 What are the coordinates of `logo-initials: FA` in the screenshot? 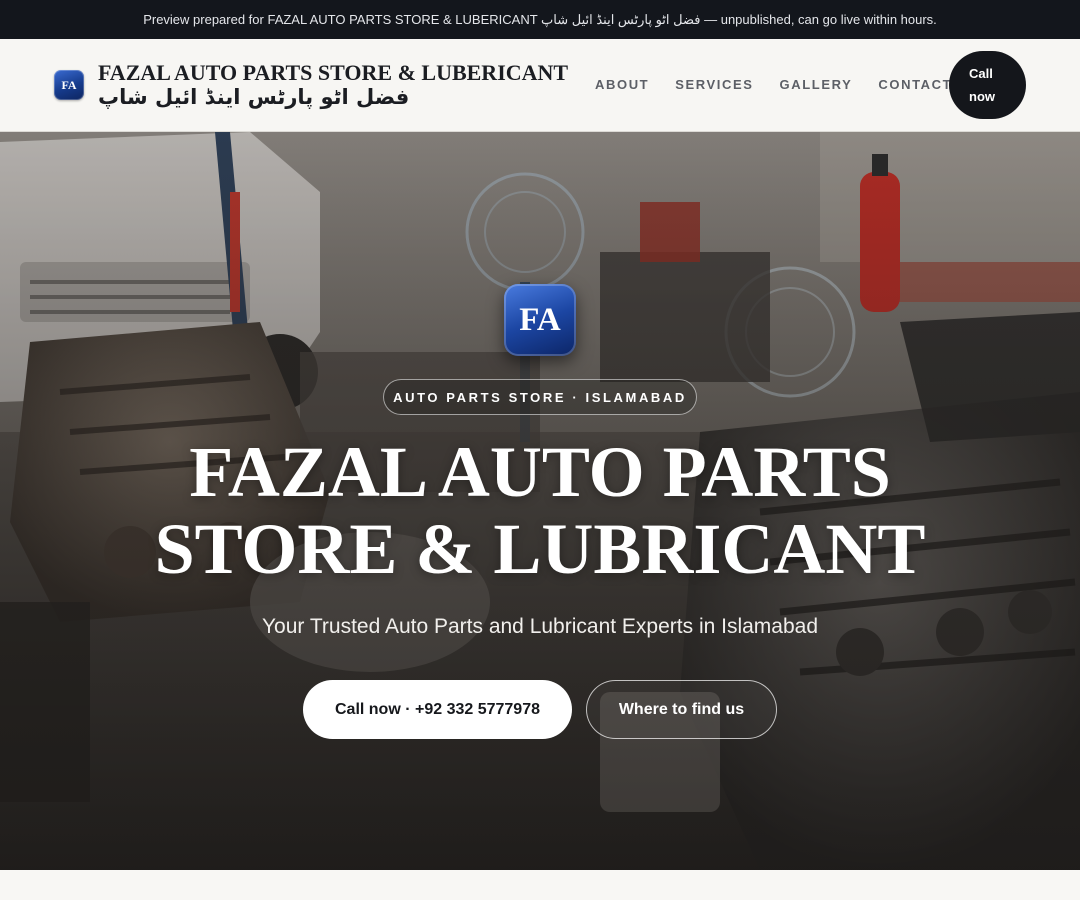 It's located at (69, 84).